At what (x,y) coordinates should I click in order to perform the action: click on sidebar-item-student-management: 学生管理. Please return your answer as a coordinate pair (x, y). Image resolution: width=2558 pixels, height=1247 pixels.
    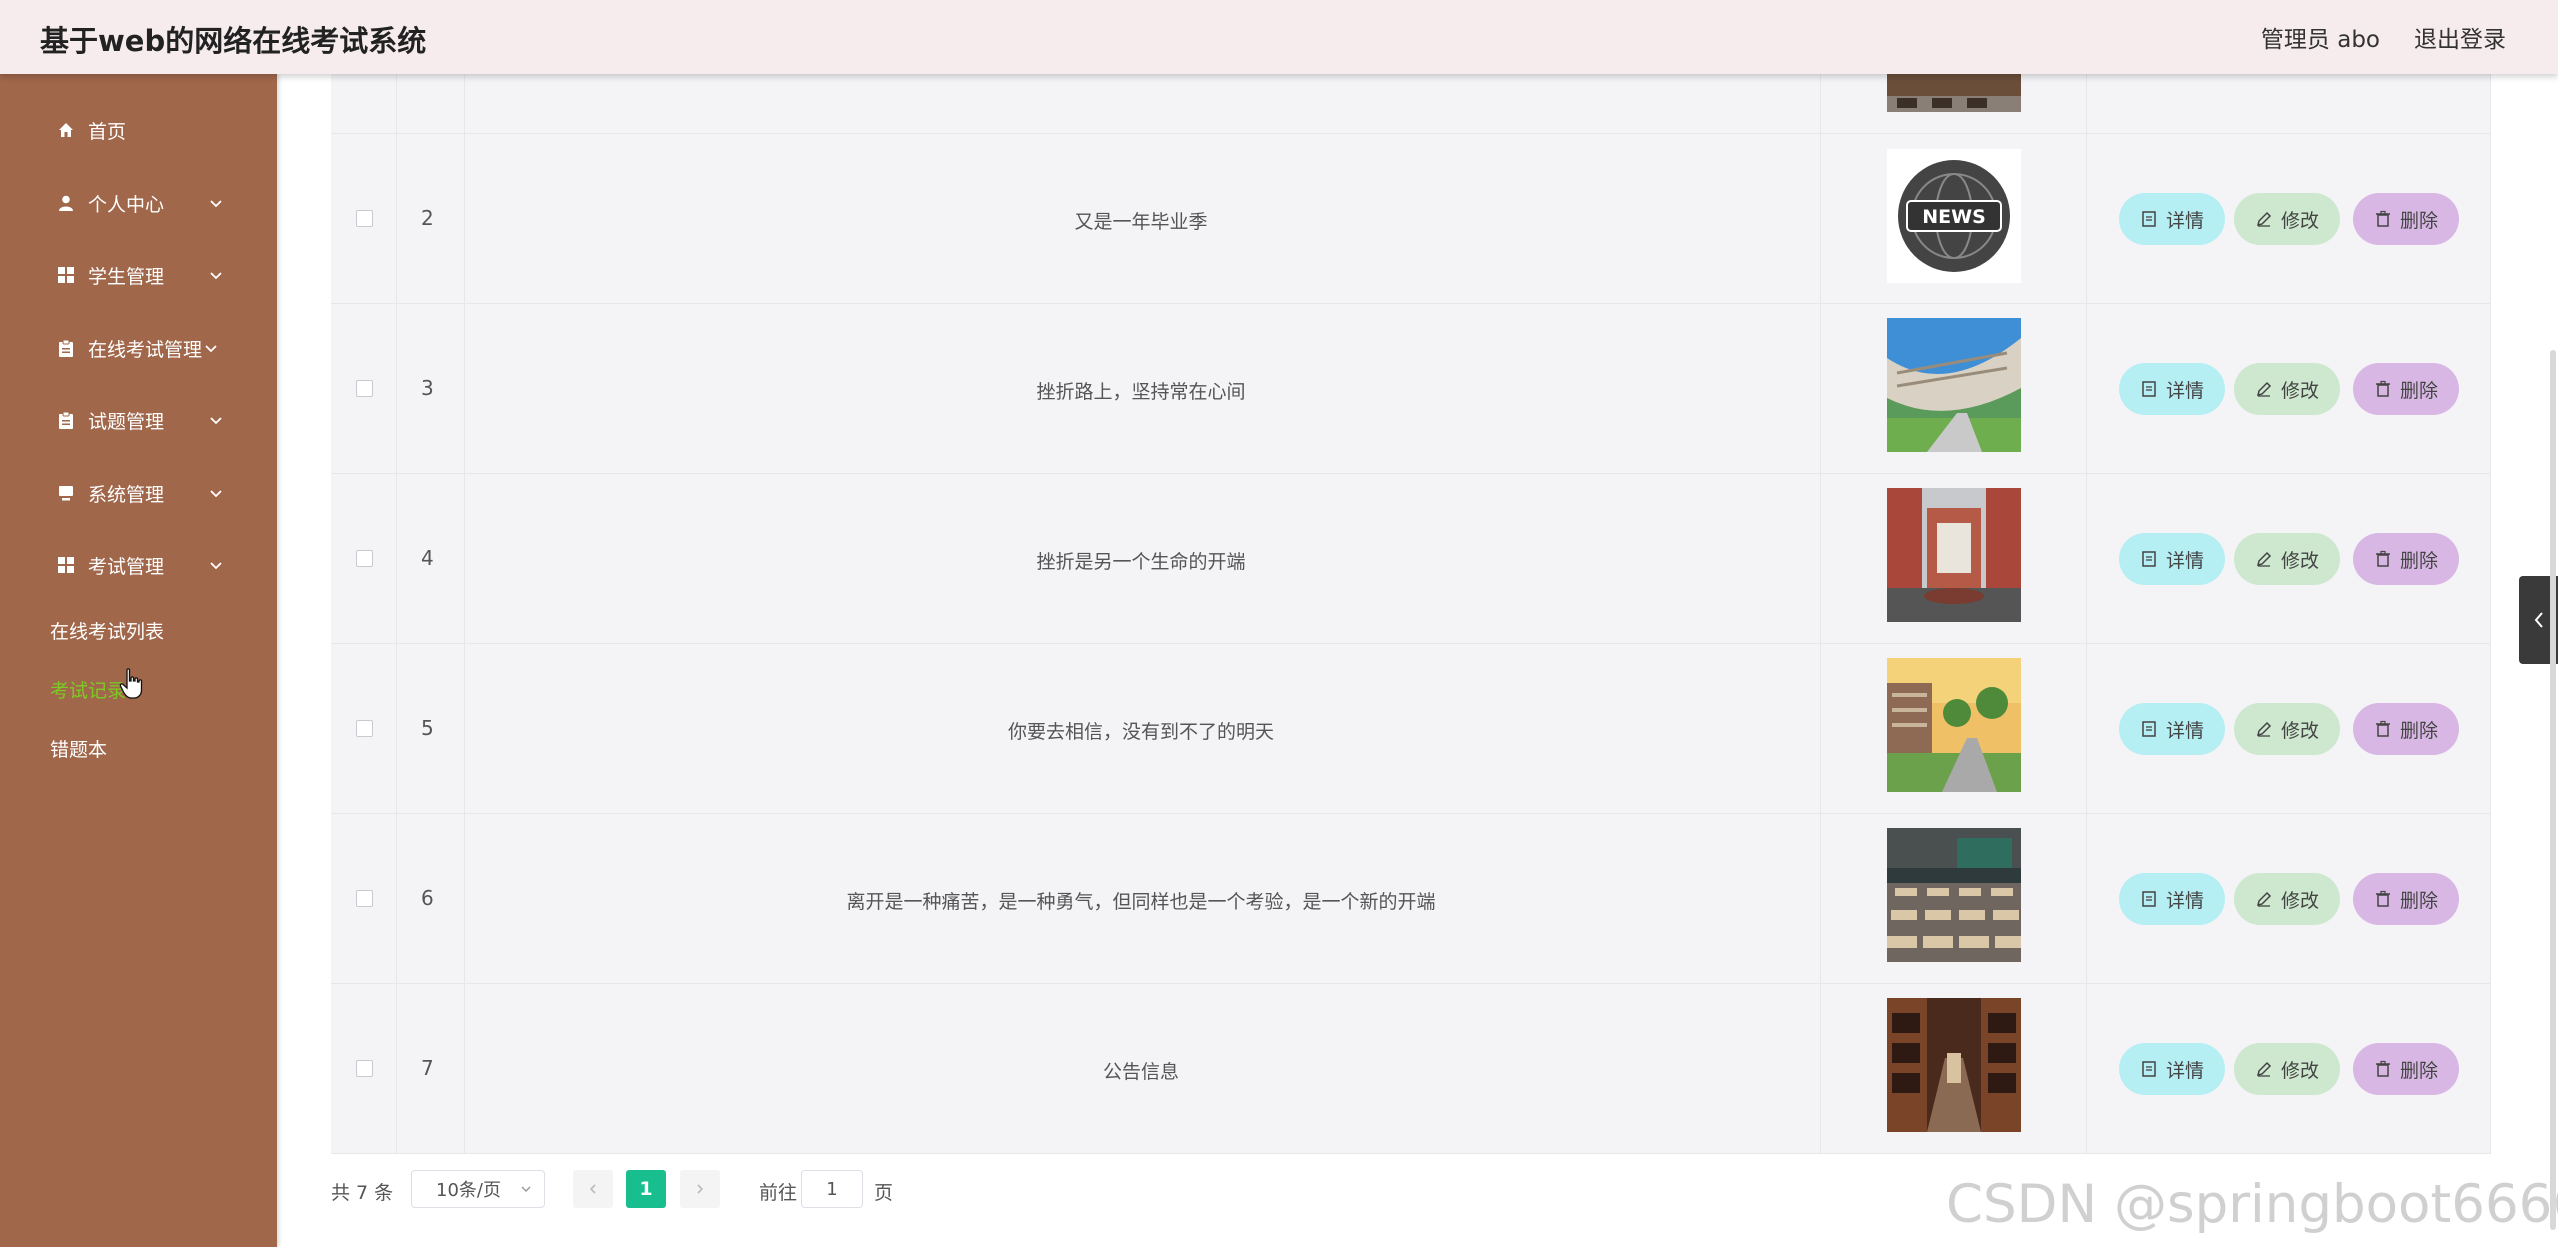
    Looking at the image, I should click on (138, 275).